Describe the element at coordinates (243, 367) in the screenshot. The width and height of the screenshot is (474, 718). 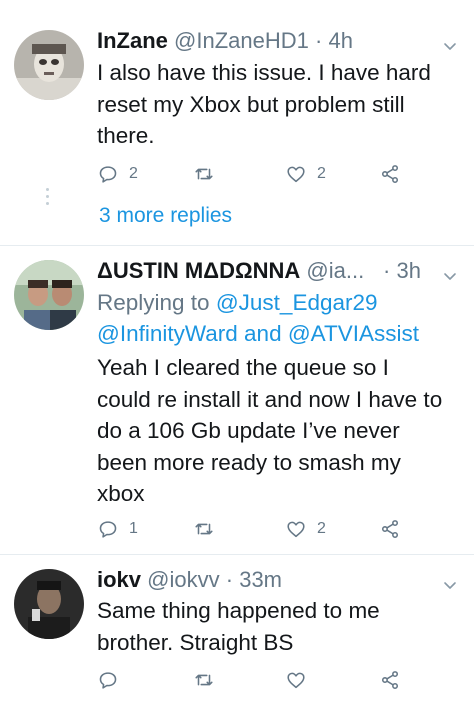
I see `tweet-text-line: Yeah I cleared the queue so I` at that location.